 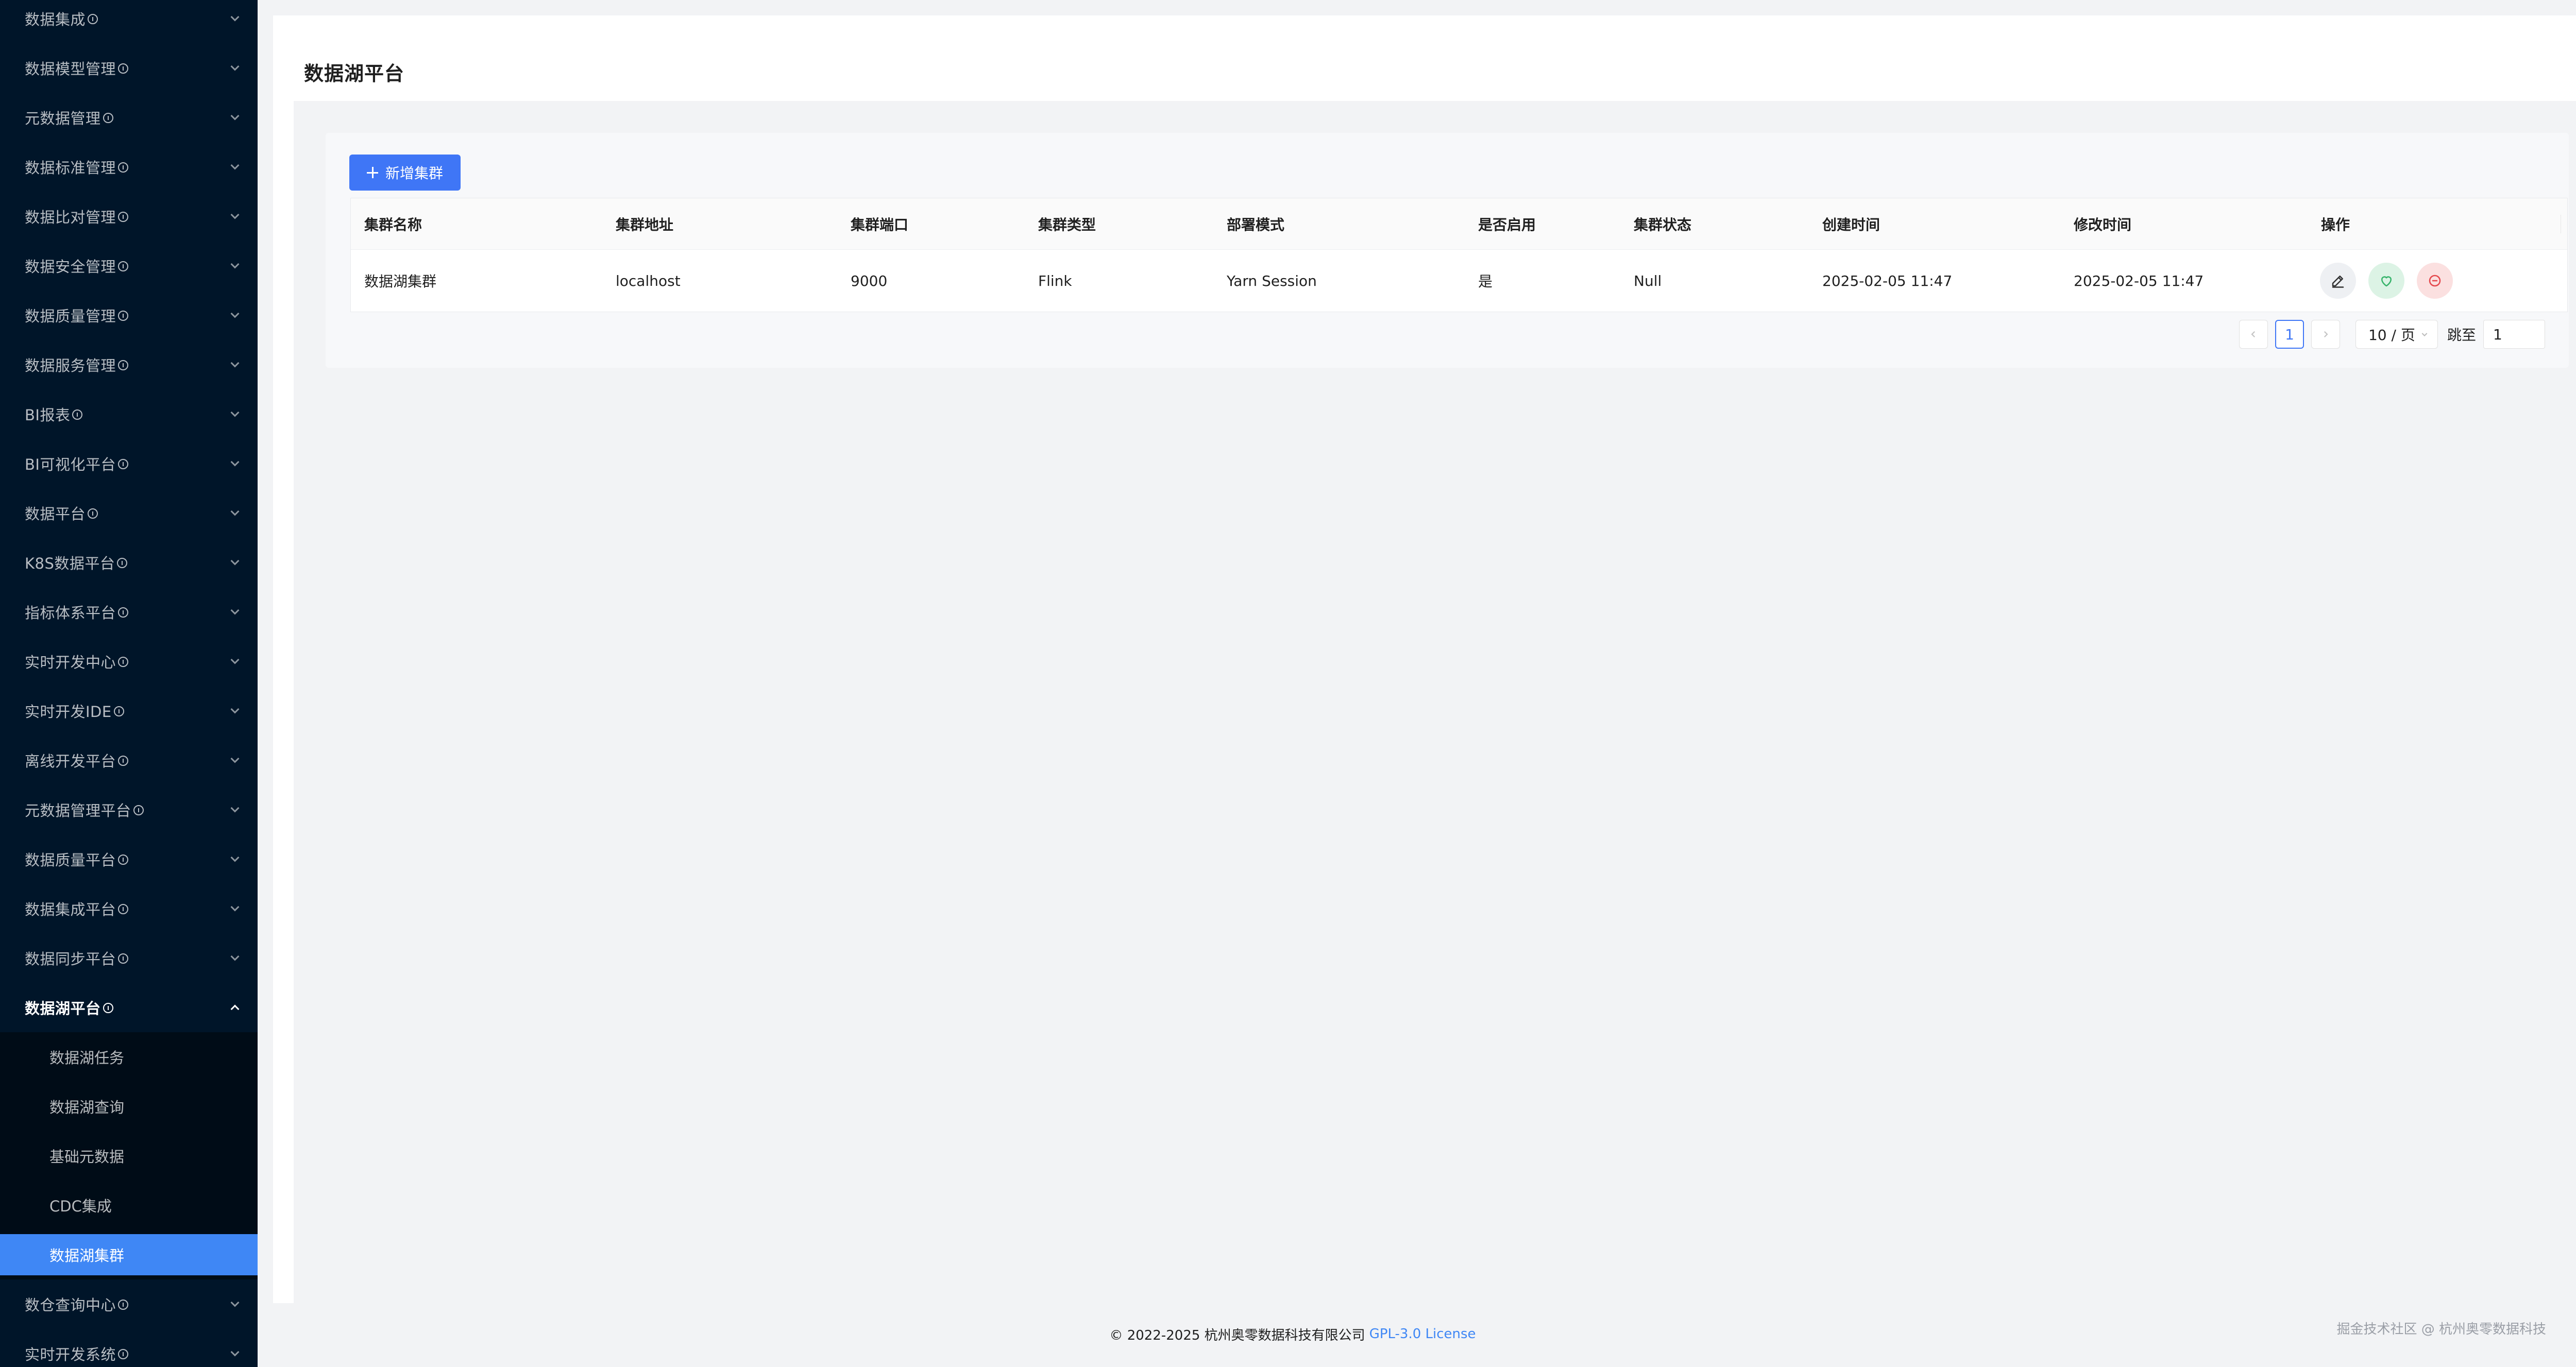 What do you see at coordinates (1663, 224) in the screenshot?
I see `column-header-status: 集群状态` at bounding box center [1663, 224].